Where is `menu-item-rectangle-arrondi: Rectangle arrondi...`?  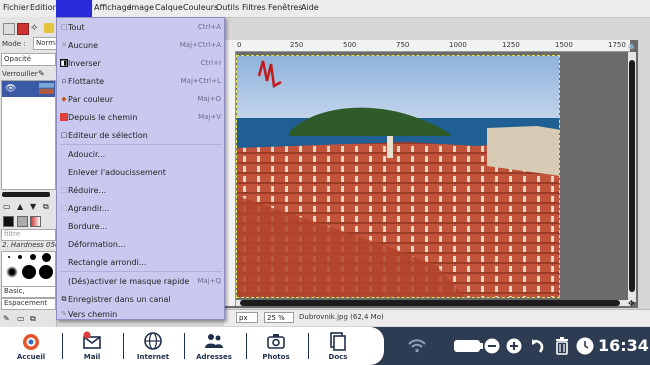
menu-item-rectangle-arrondi: Rectangle arrondi... is located at coordinates (140, 263).